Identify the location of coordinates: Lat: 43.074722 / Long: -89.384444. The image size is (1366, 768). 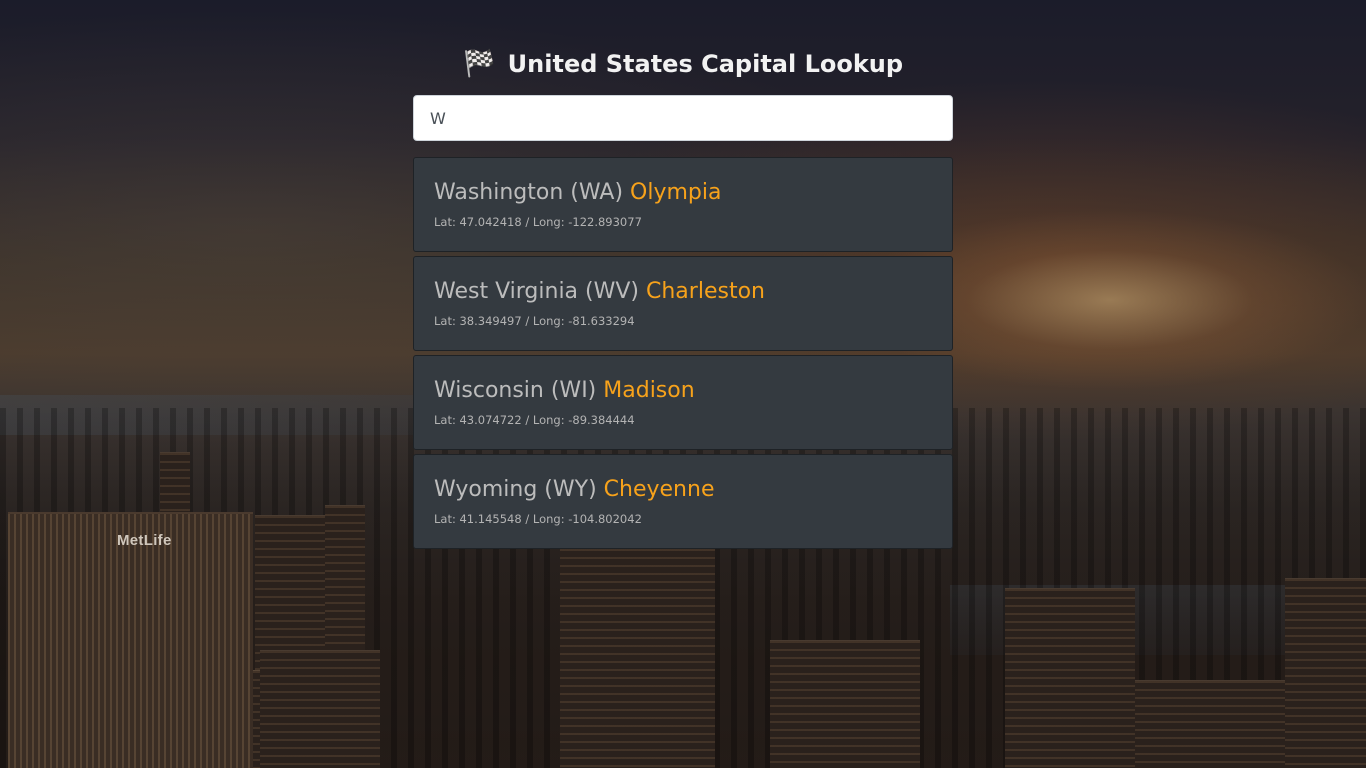
(534, 420).